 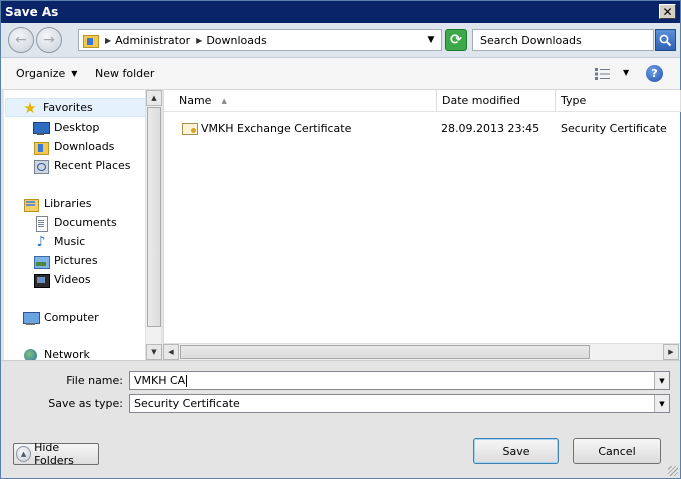 What do you see at coordinates (41, 280) in the screenshot?
I see `videos-icon` at bounding box center [41, 280].